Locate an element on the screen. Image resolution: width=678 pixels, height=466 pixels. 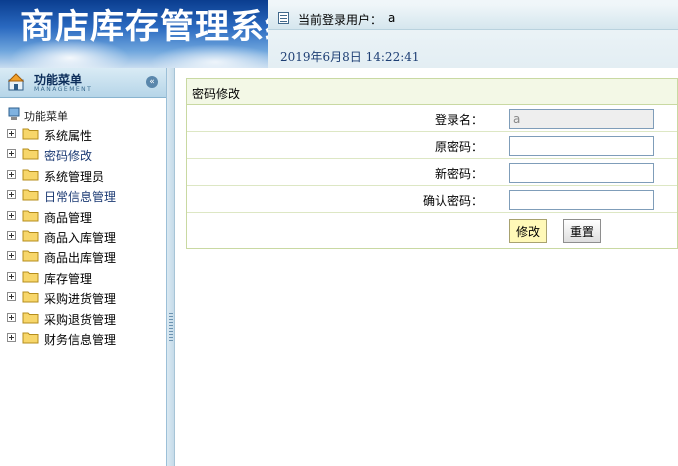
tree-node-label: 财务信息管理 is located at coordinates (80, 339).